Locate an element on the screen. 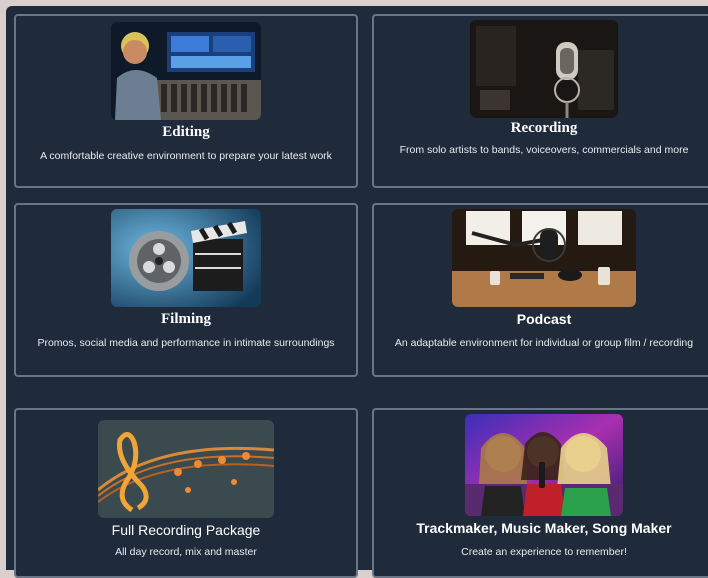 Image resolution: width=708 pixels, height=578 pixels. card-title: Recording is located at coordinates (544, 128).